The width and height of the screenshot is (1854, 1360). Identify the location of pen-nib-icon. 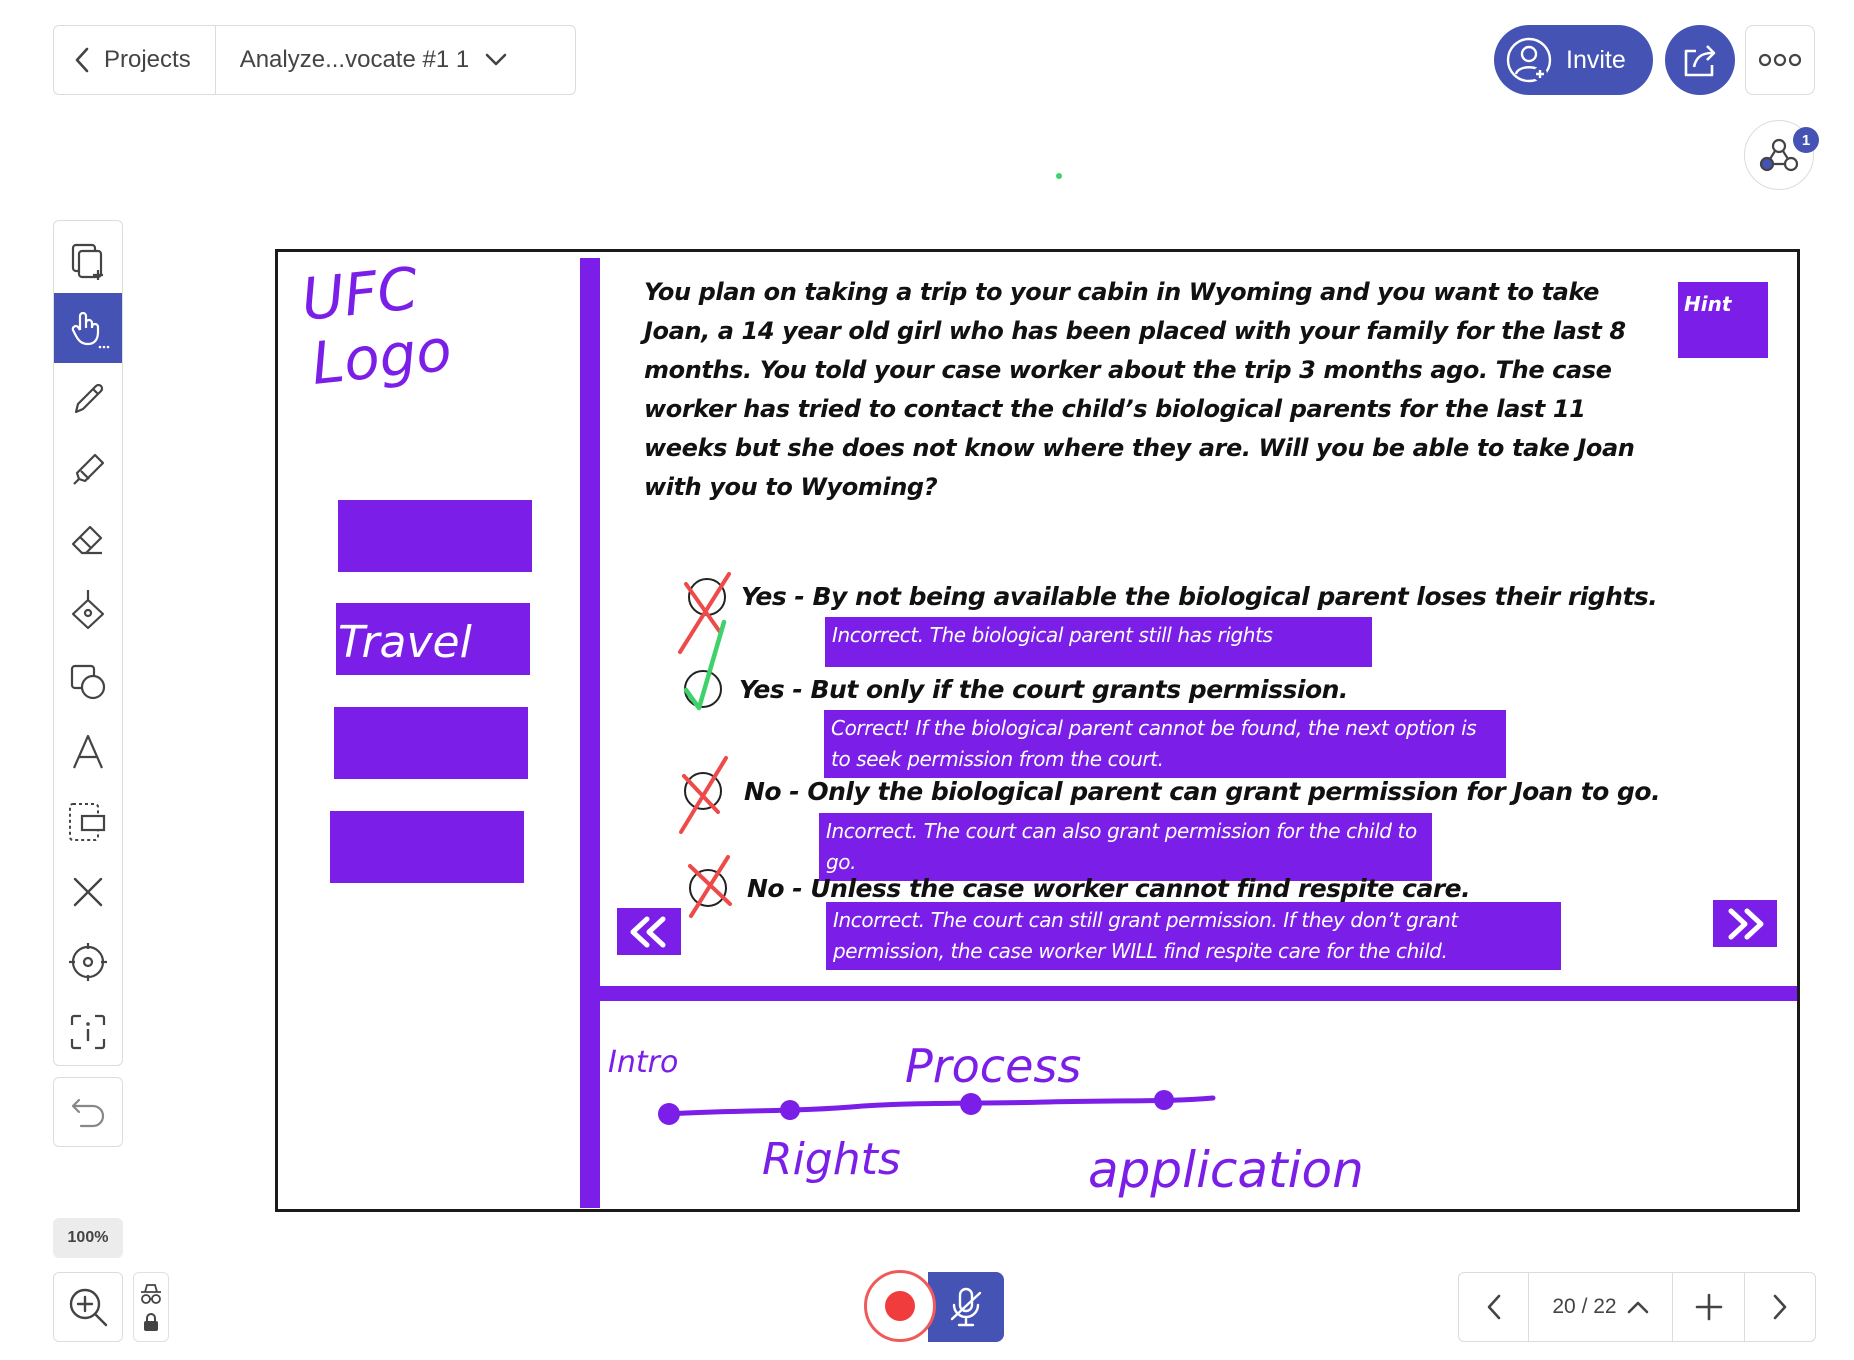
(88, 610).